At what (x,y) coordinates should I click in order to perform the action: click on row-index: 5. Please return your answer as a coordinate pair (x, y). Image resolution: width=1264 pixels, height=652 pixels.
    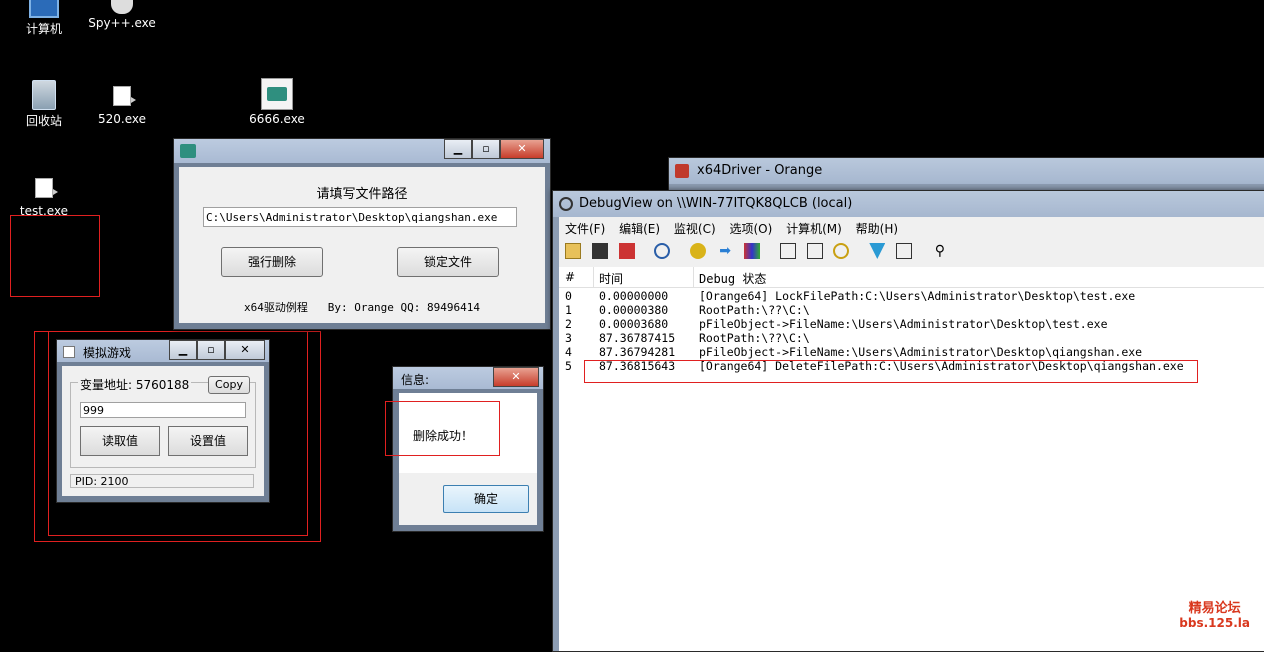
    Looking at the image, I should click on (568, 366).